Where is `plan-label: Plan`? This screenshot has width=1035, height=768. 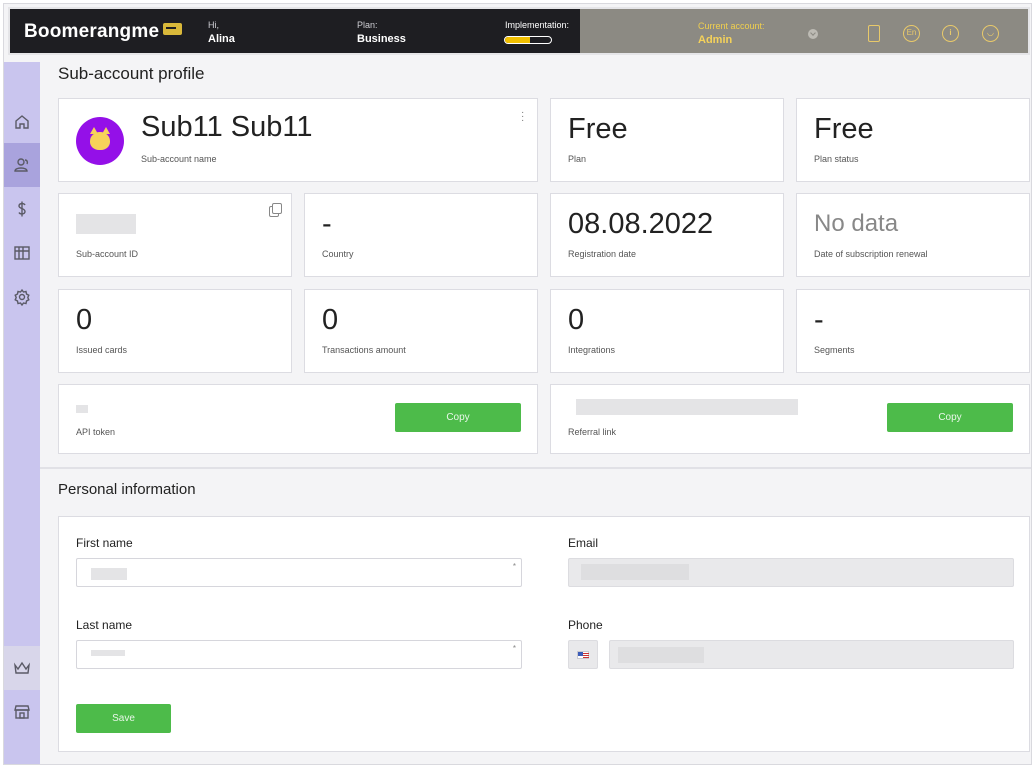 plan-label: Plan is located at coordinates (577, 159).